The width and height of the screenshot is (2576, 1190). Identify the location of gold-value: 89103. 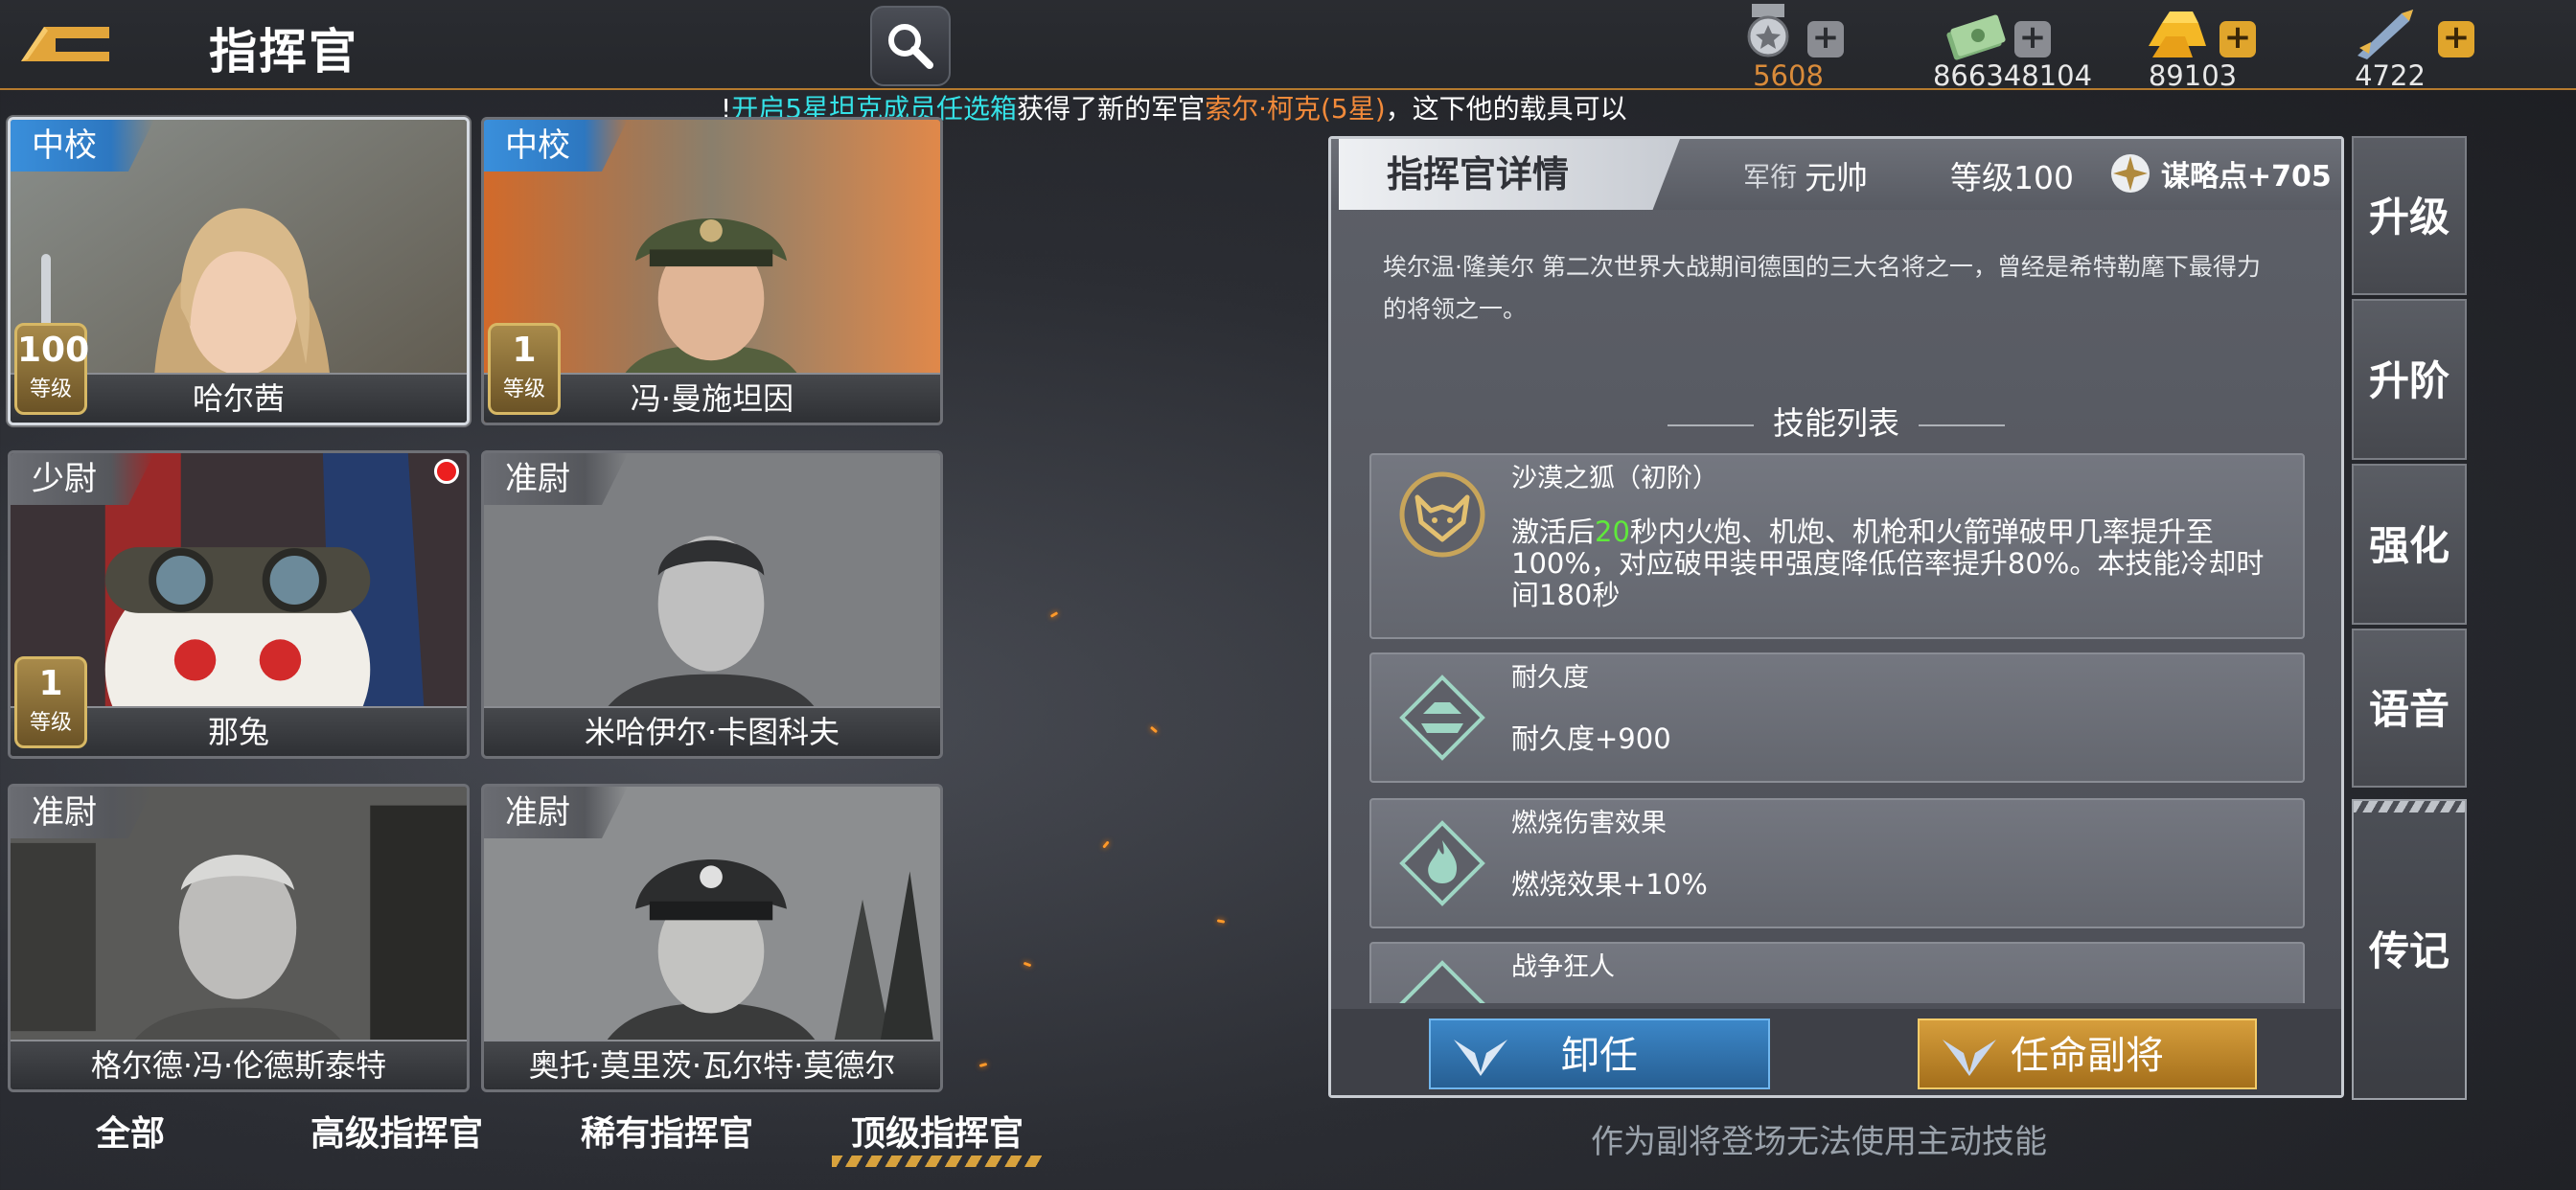
(2193, 76).